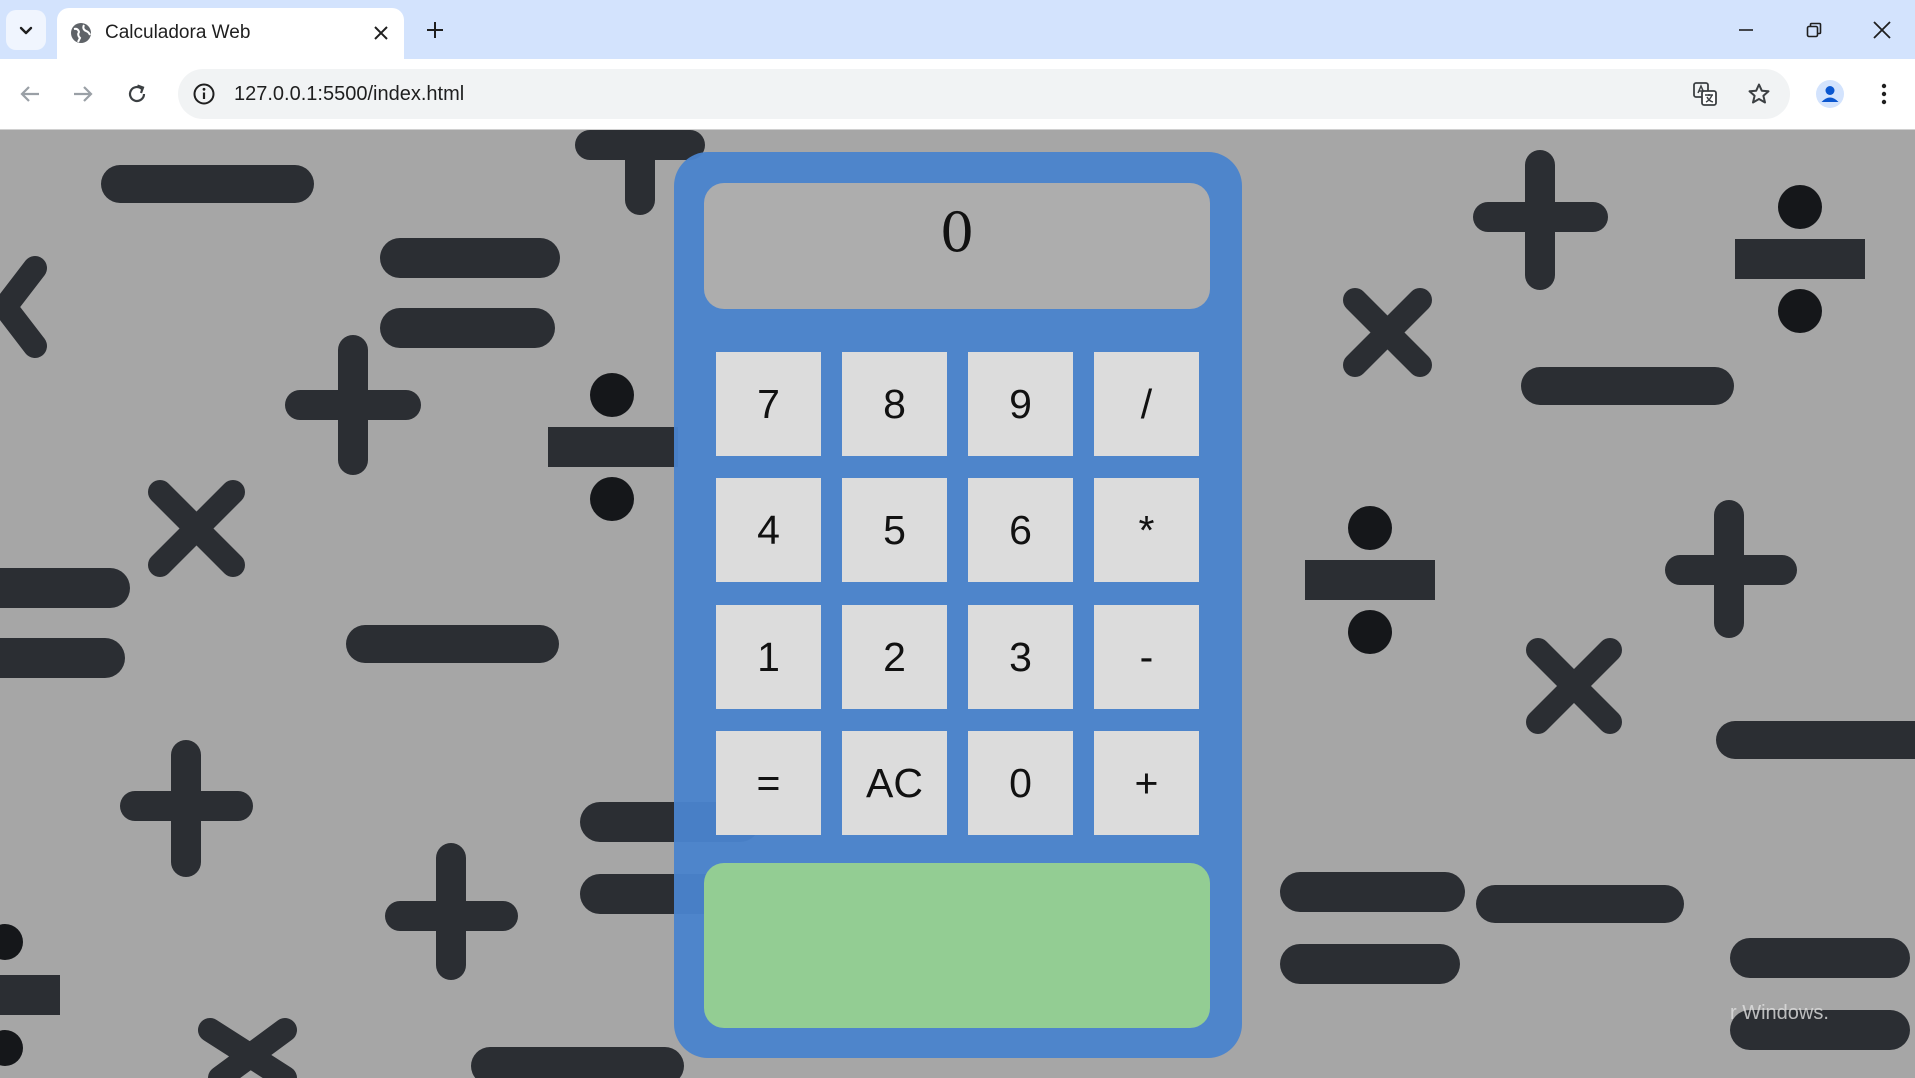 The height and width of the screenshot is (1078, 1915). Describe the element at coordinates (894, 657) in the screenshot. I see `key-2: 2` at that location.